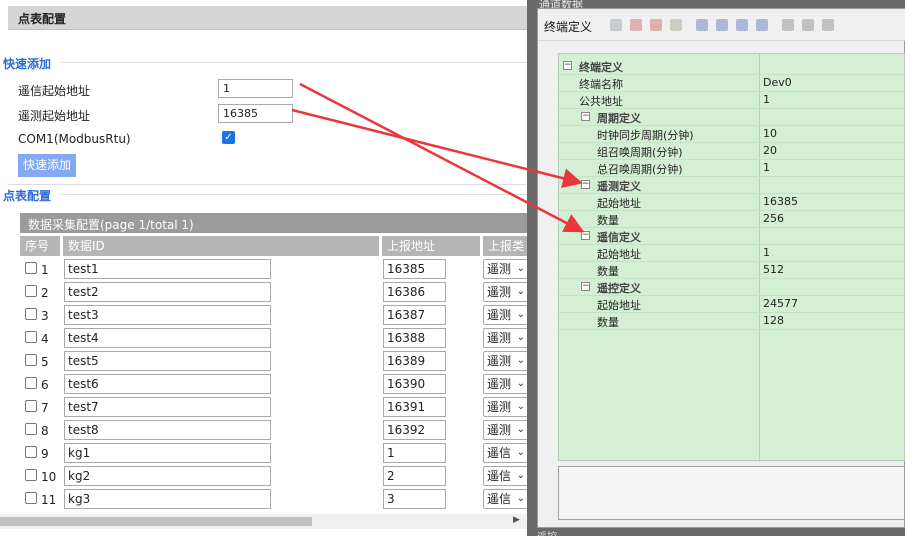 This screenshot has height=536, width=905. What do you see at coordinates (773, 320) in the screenshot?
I see `property-value: 128` at bounding box center [773, 320].